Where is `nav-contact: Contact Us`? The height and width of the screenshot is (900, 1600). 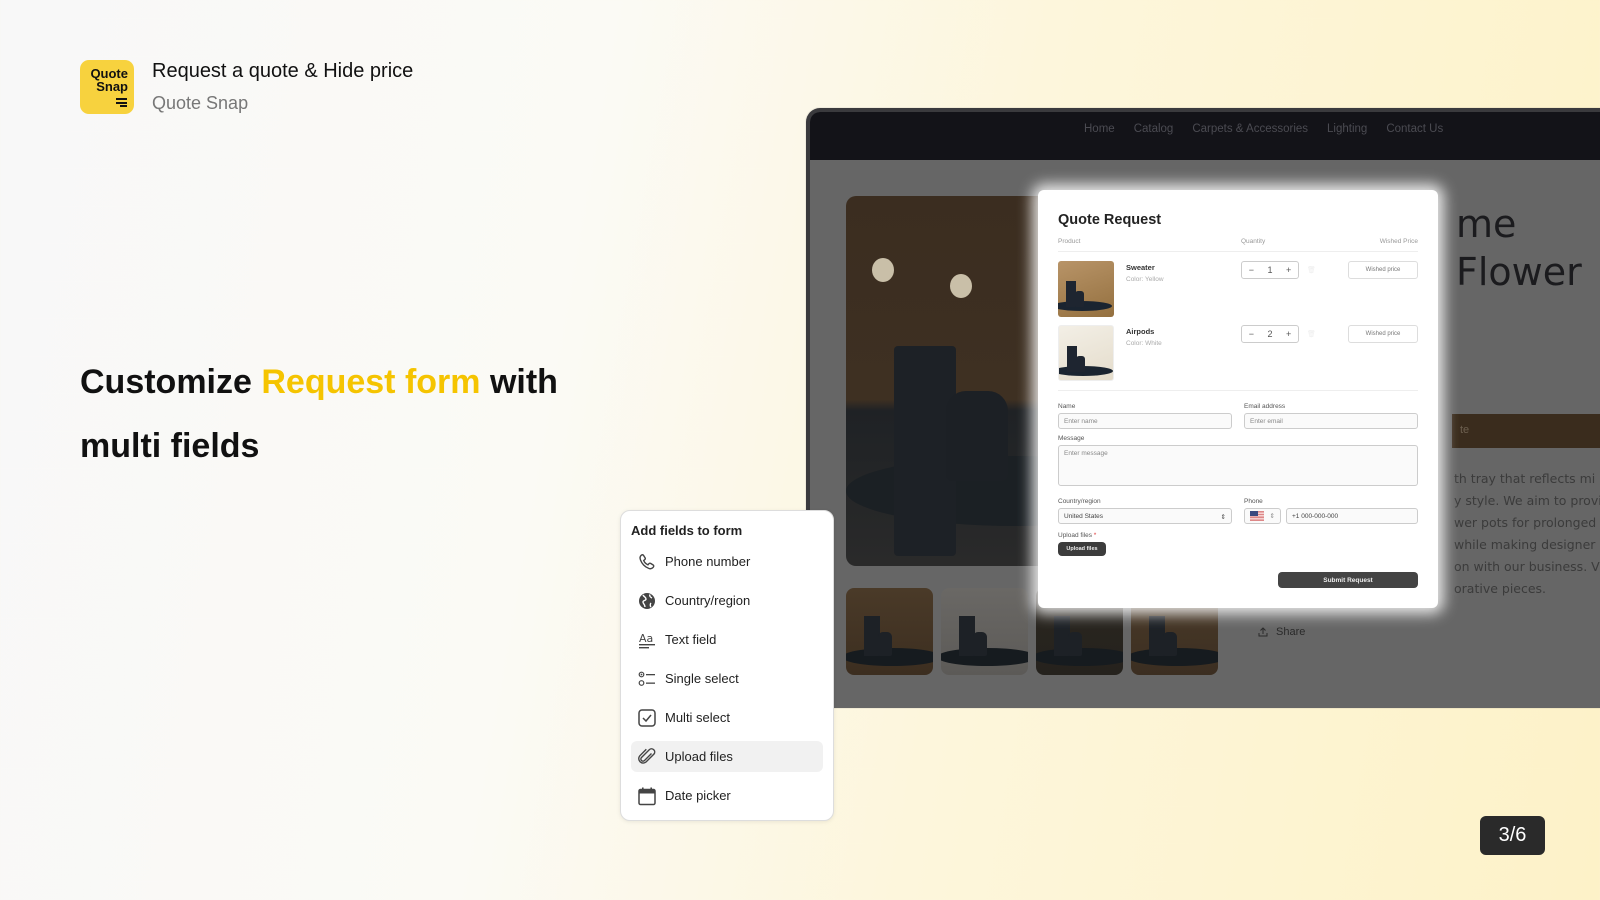
nav-contact: Contact Us is located at coordinates (1414, 141).